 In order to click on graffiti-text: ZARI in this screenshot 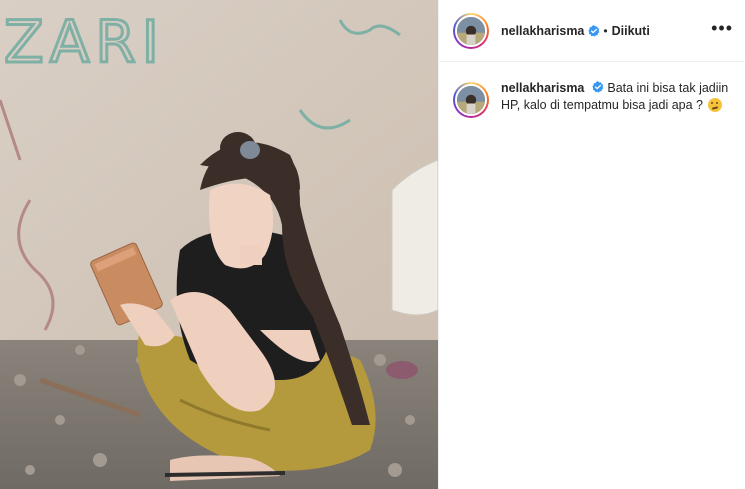, I will do `click(84, 42)`.